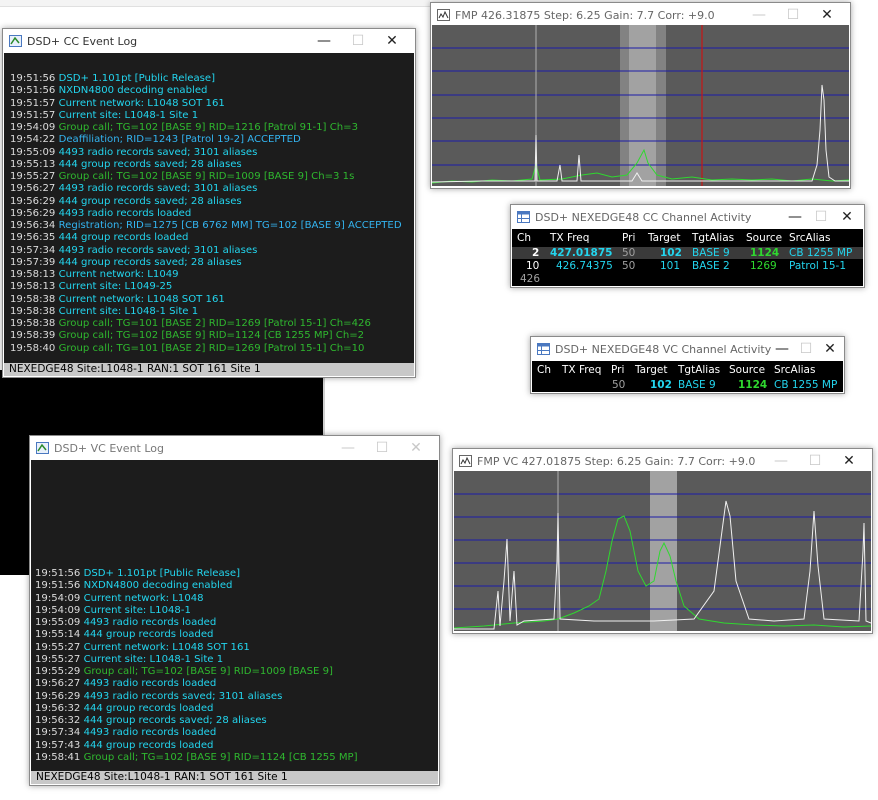 The height and width of the screenshot is (800, 878). I want to click on log-line: 19:58:13 Current network: L1049, so click(212, 275).